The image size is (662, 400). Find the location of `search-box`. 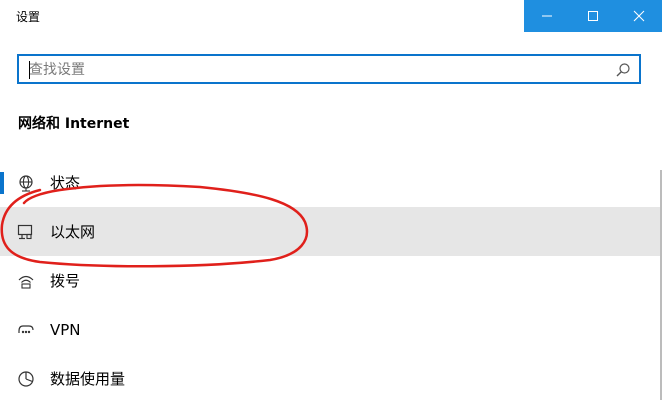

search-box is located at coordinates (329, 69).